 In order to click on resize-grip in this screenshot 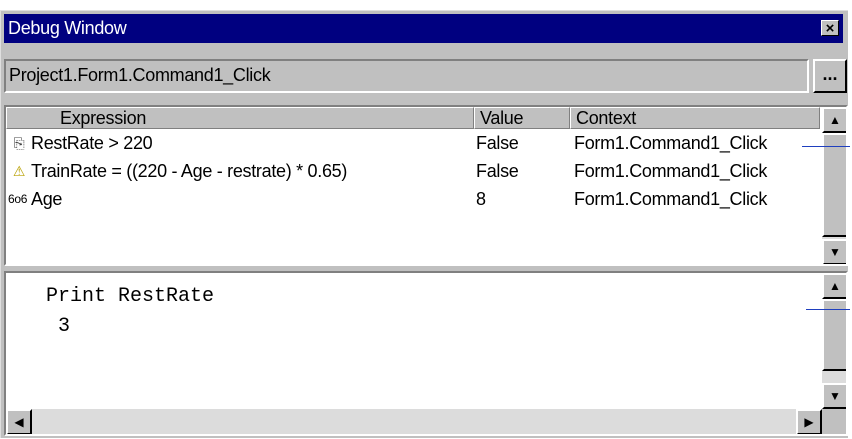, I will do `click(834, 421)`.